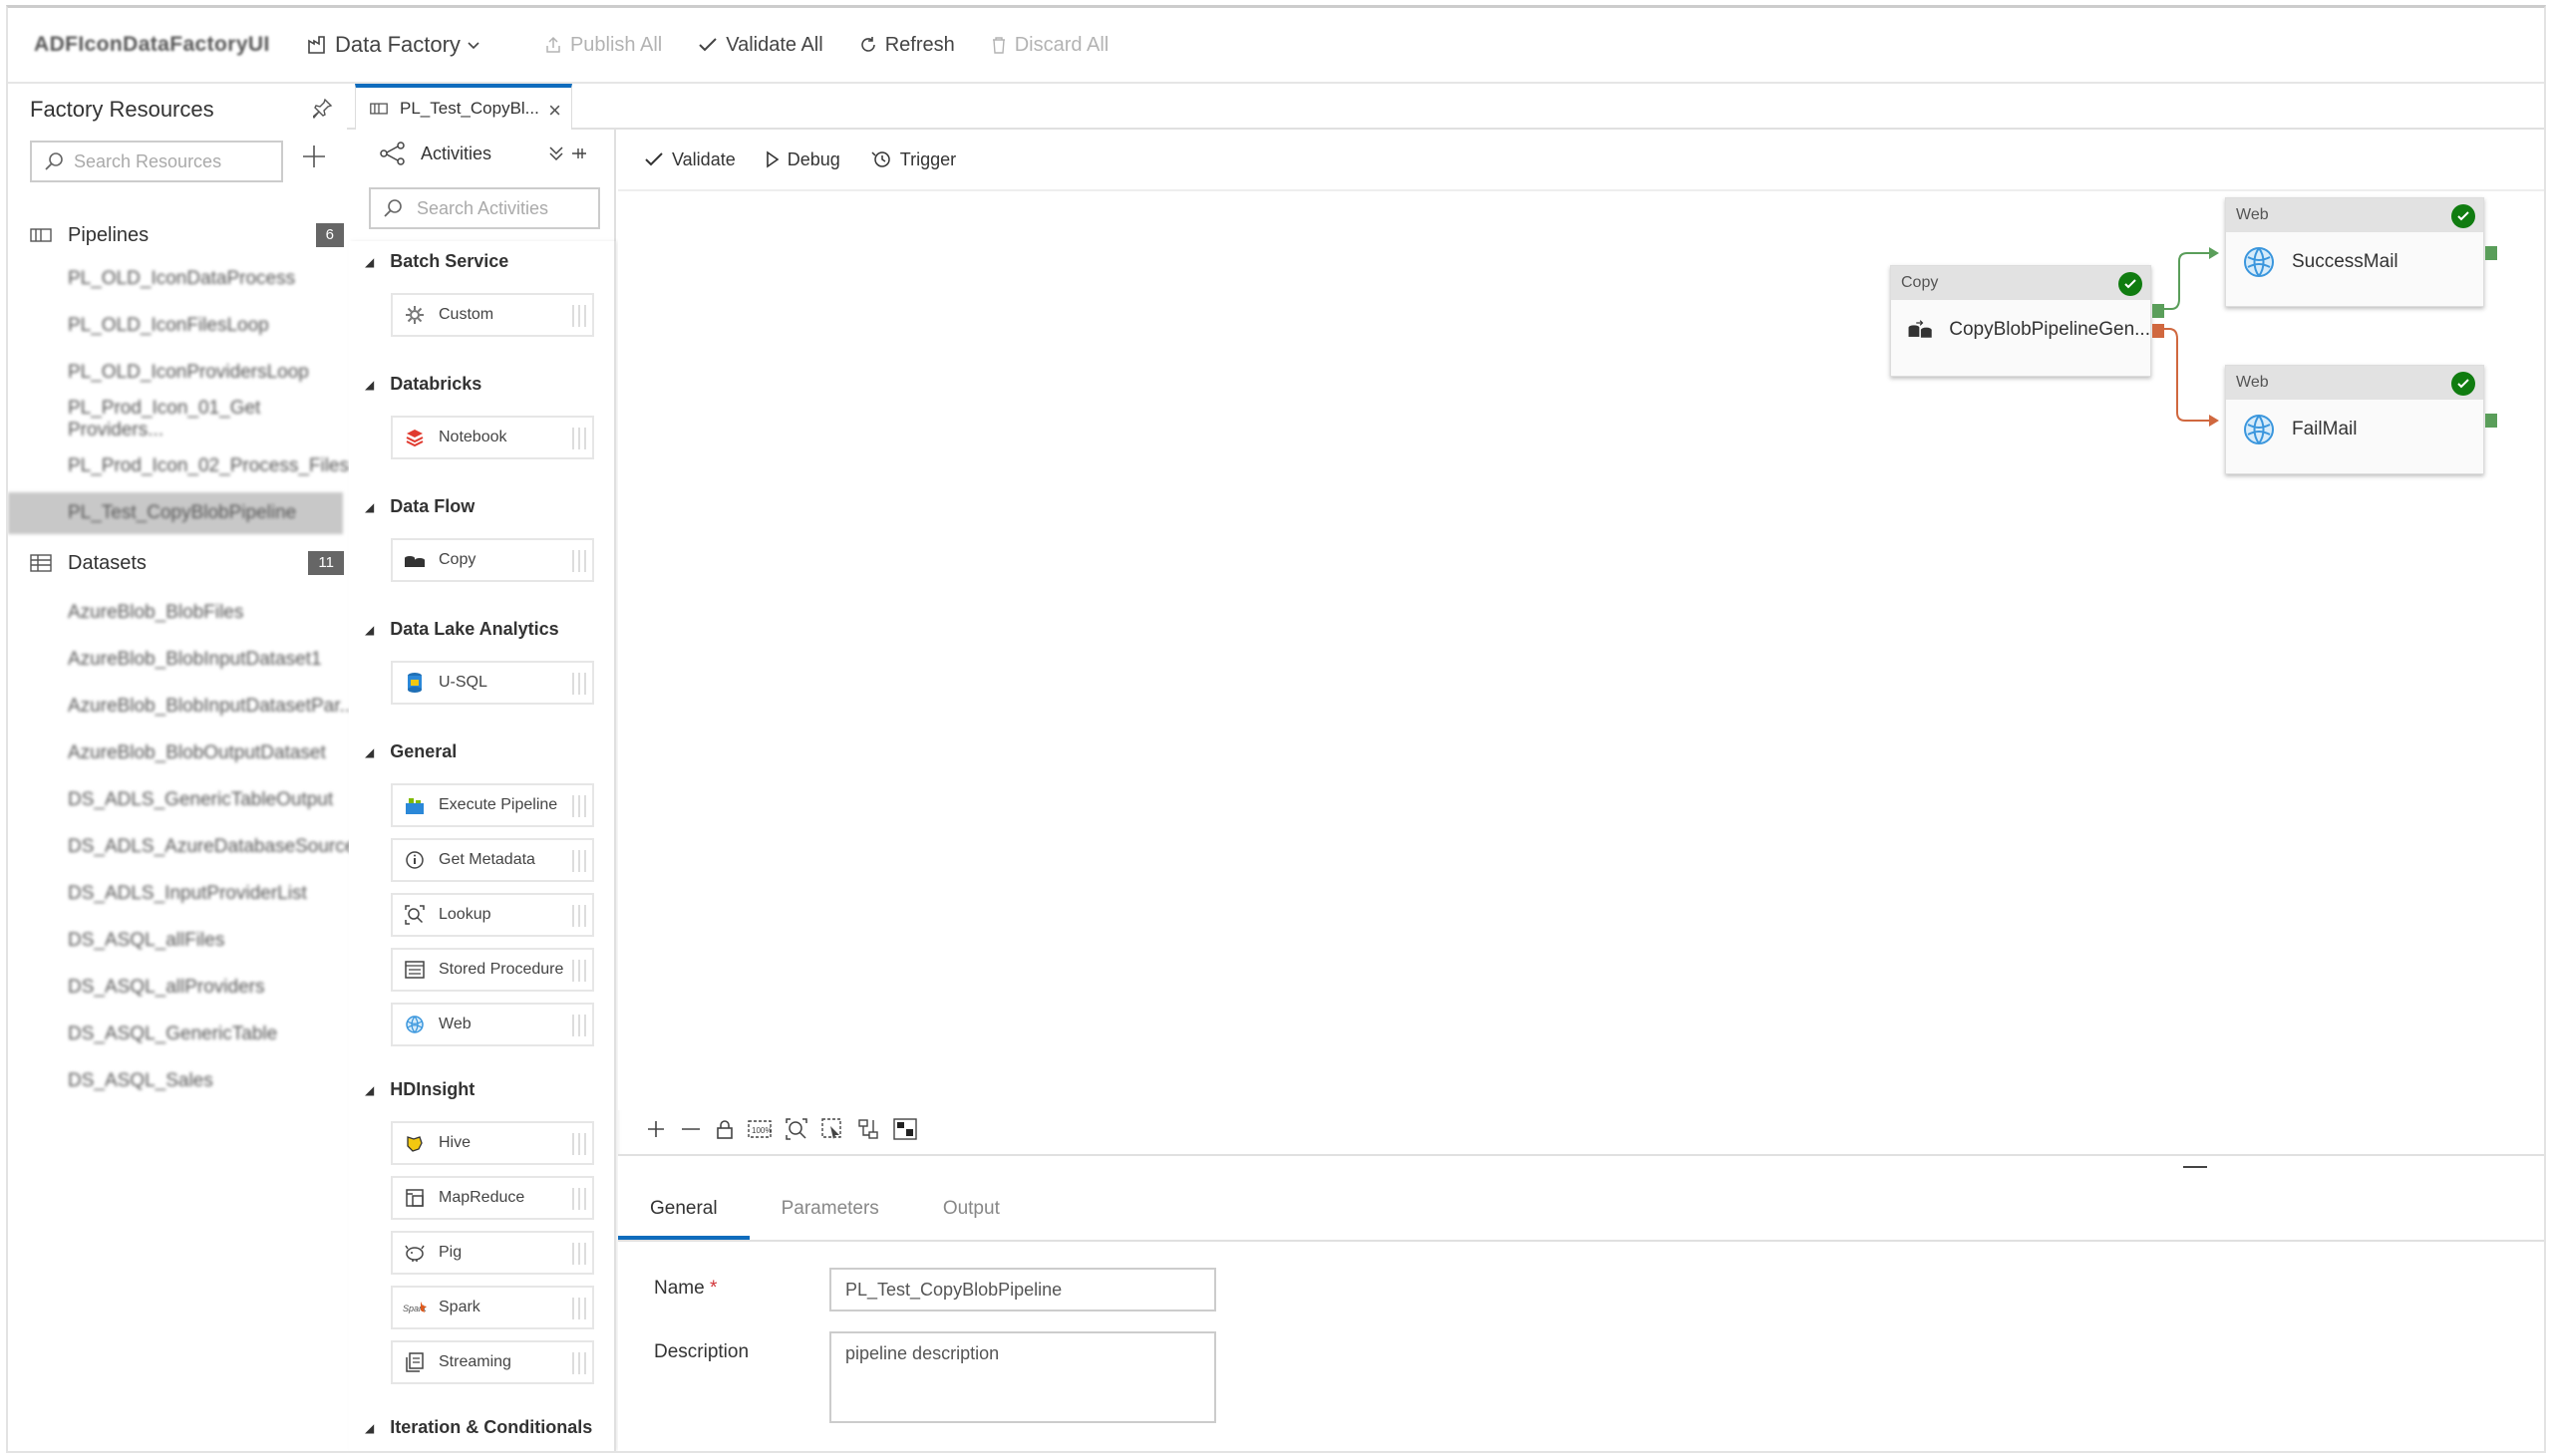 The width and height of the screenshot is (2552, 1456). Describe the element at coordinates (913, 159) in the screenshot. I see `trigger-button: Trigger` at that location.